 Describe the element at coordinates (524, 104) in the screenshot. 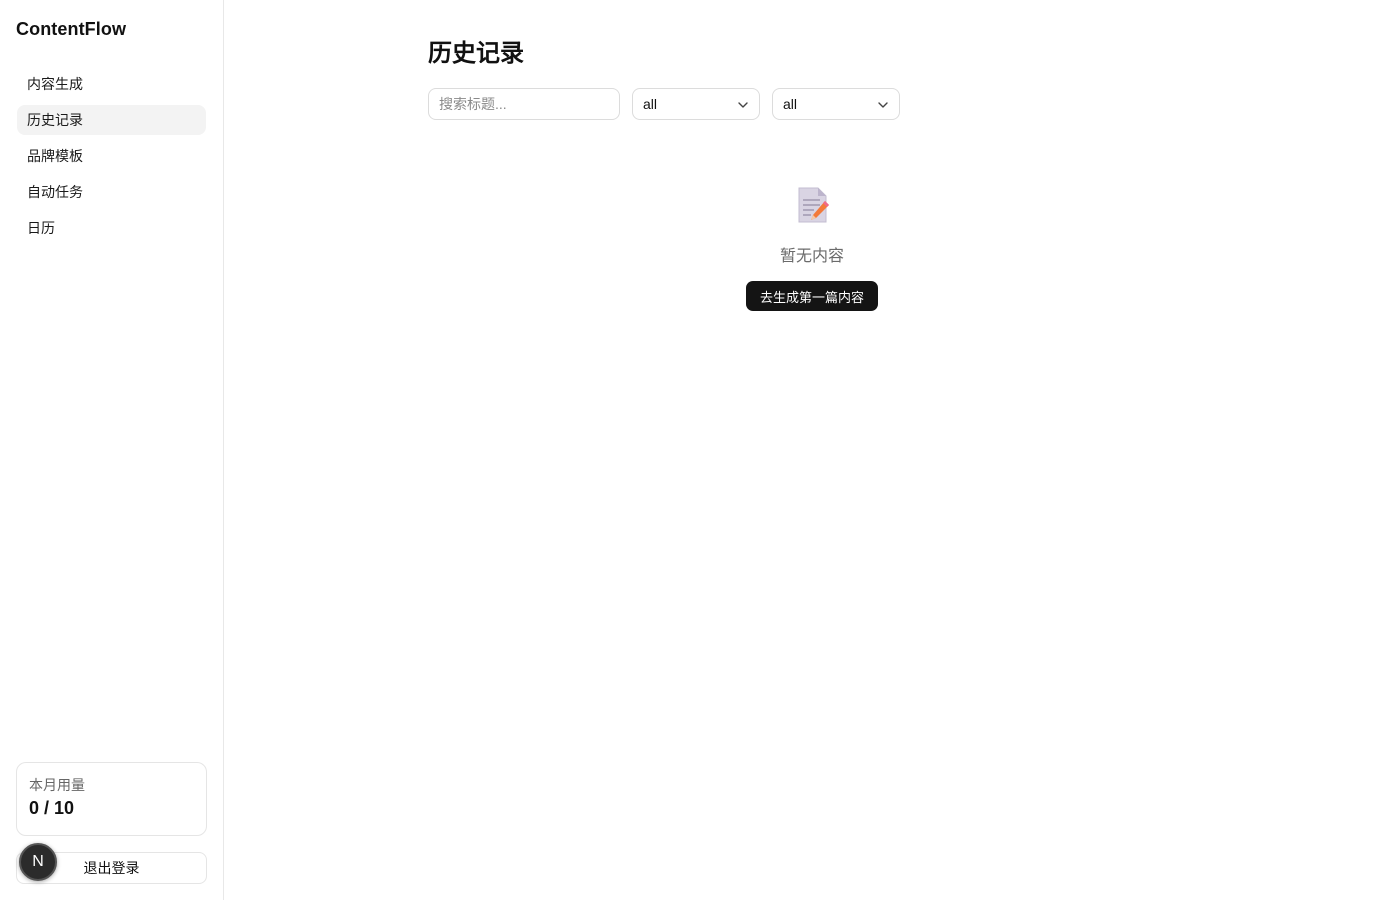

I see `search-input` at that location.